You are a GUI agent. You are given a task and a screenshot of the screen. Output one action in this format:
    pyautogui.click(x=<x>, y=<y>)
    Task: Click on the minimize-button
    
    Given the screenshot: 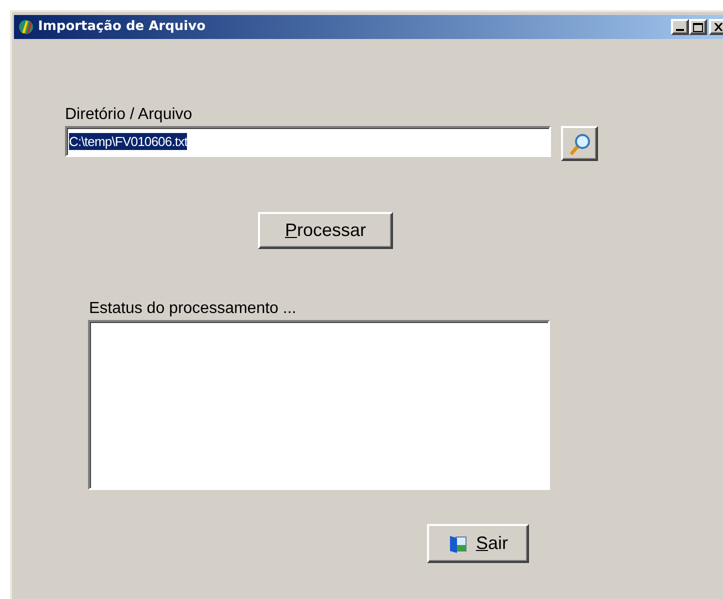 What is the action you would take?
    pyautogui.click(x=680, y=27)
    